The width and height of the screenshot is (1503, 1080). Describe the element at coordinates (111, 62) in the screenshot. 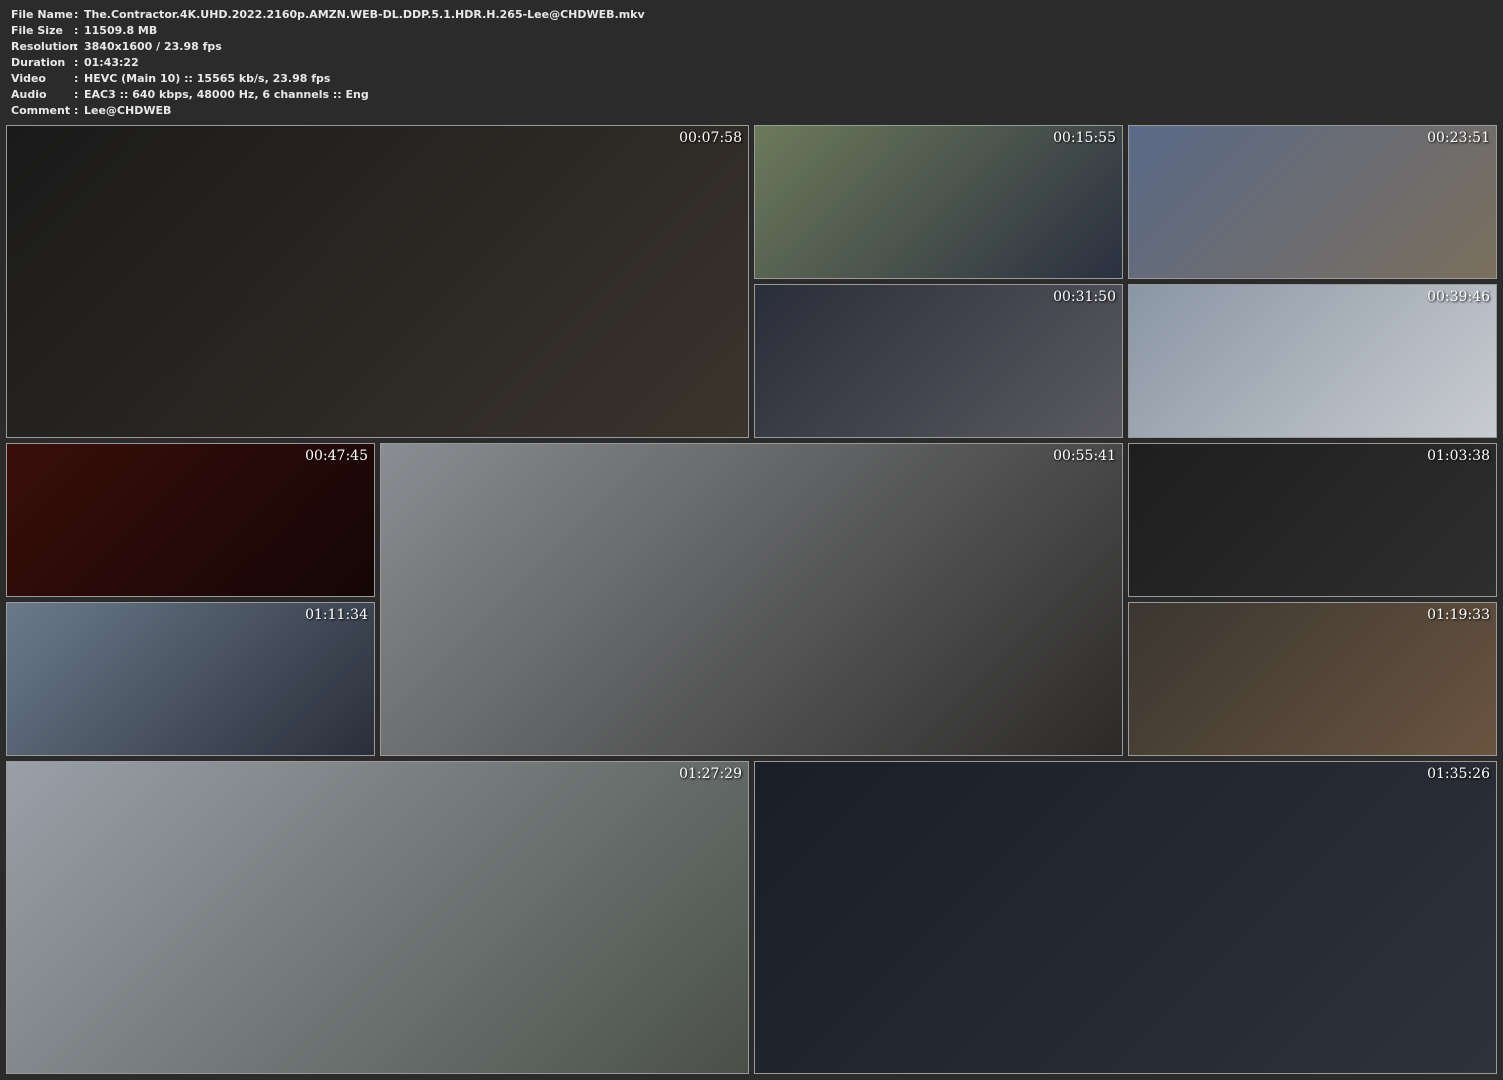

I see `info-value: 01:43:22` at that location.